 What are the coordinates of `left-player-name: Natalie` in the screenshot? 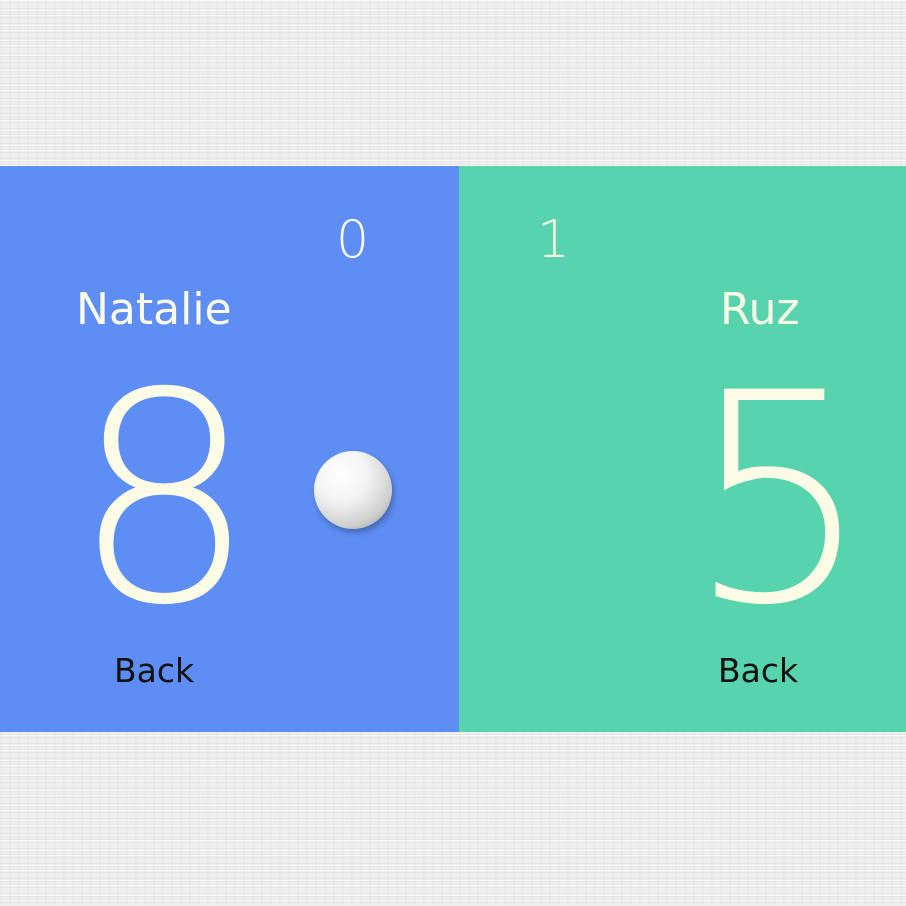 It's located at (154, 309).